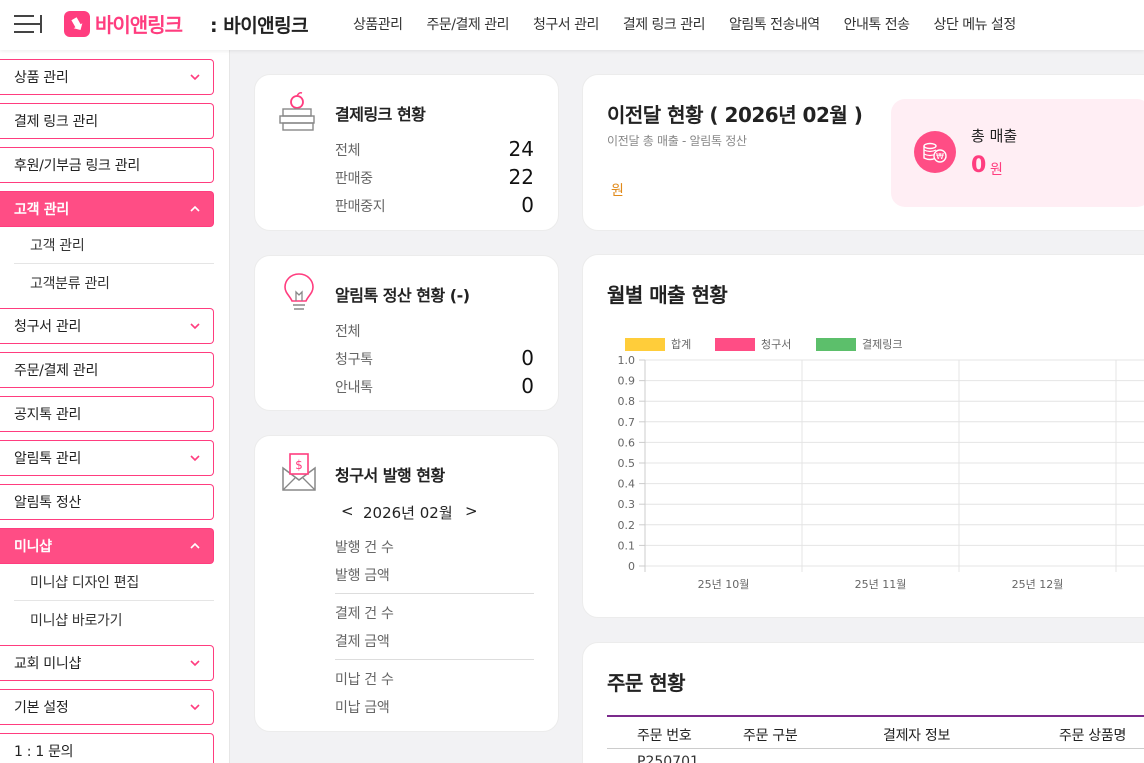 This screenshot has width=1144, height=763. Describe the element at coordinates (297, 111) in the screenshot. I see `books-apple-icon` at that location.